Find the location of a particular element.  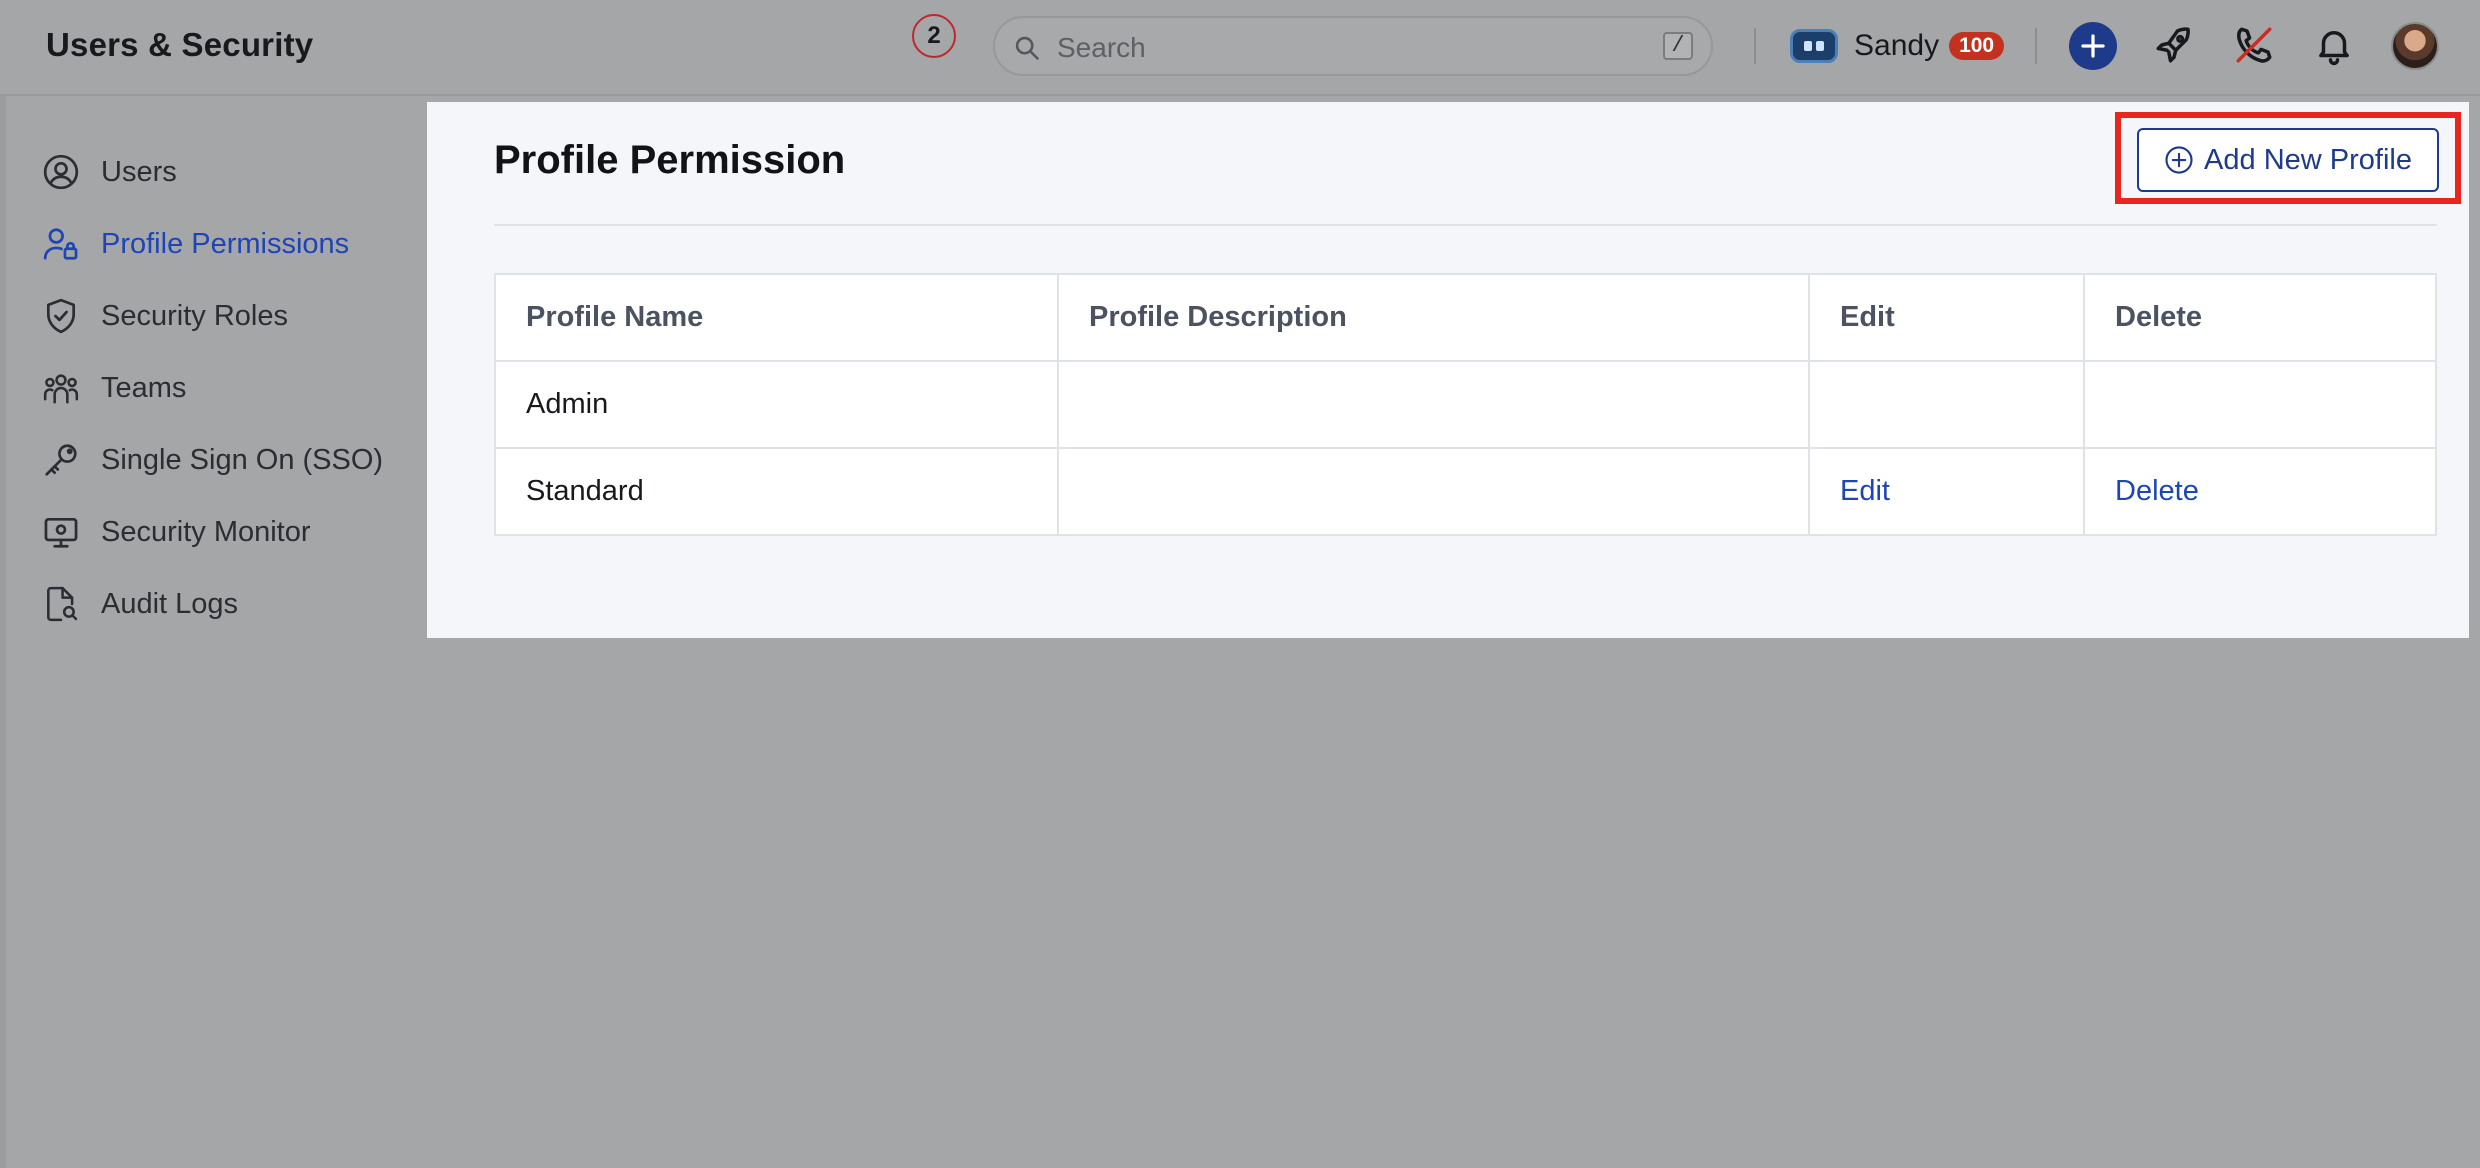

add-new-profile-label: Add New Profile is located at coordinates (2308, 159).